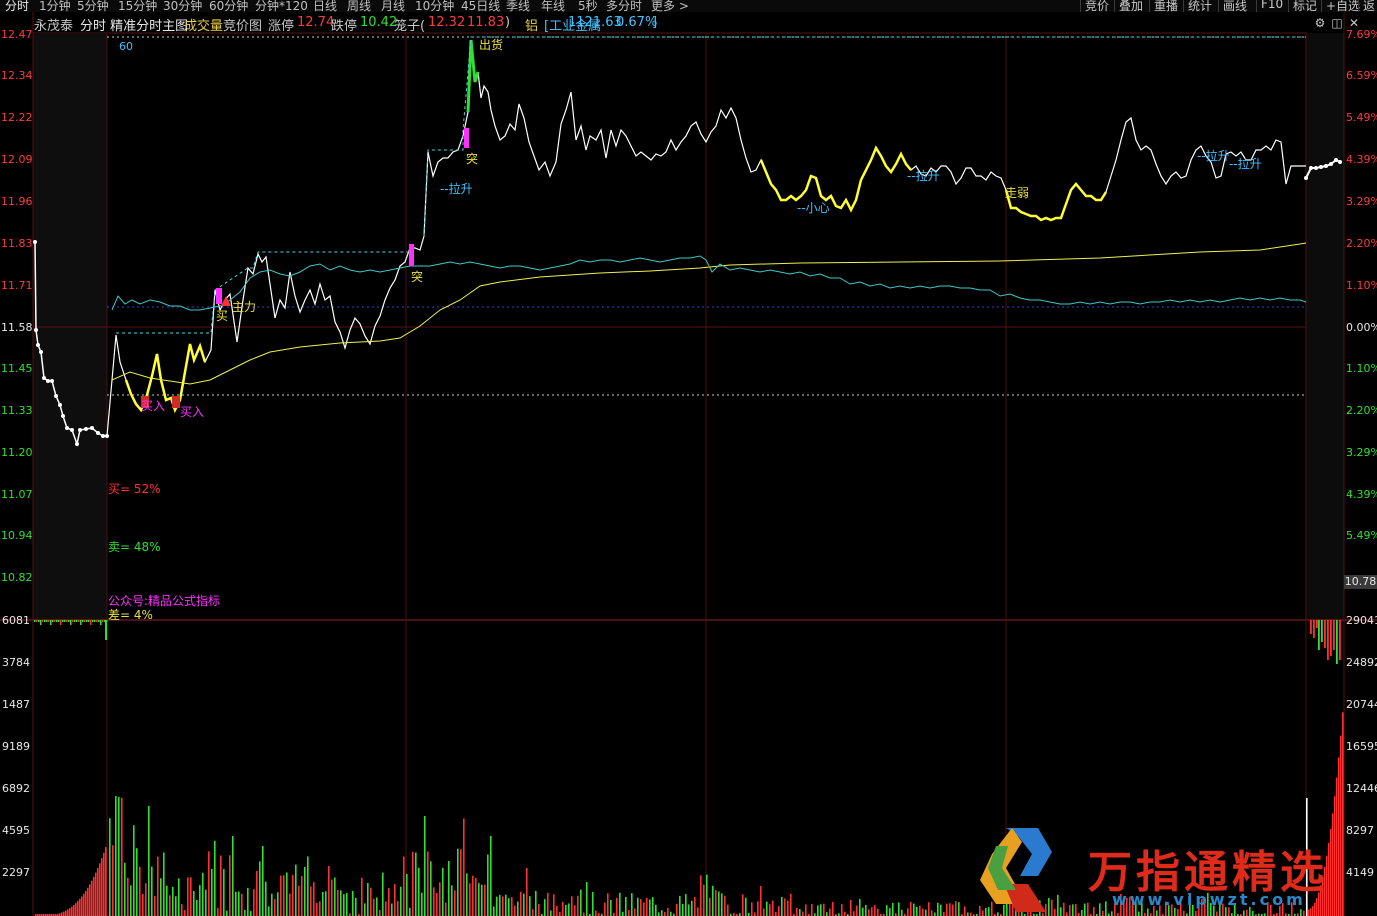 This screenshot has width=1377, height=916. Describe the element at coordinates (17, 201) in the screenshot. I see `price-axis-label: 11.96` at that location.